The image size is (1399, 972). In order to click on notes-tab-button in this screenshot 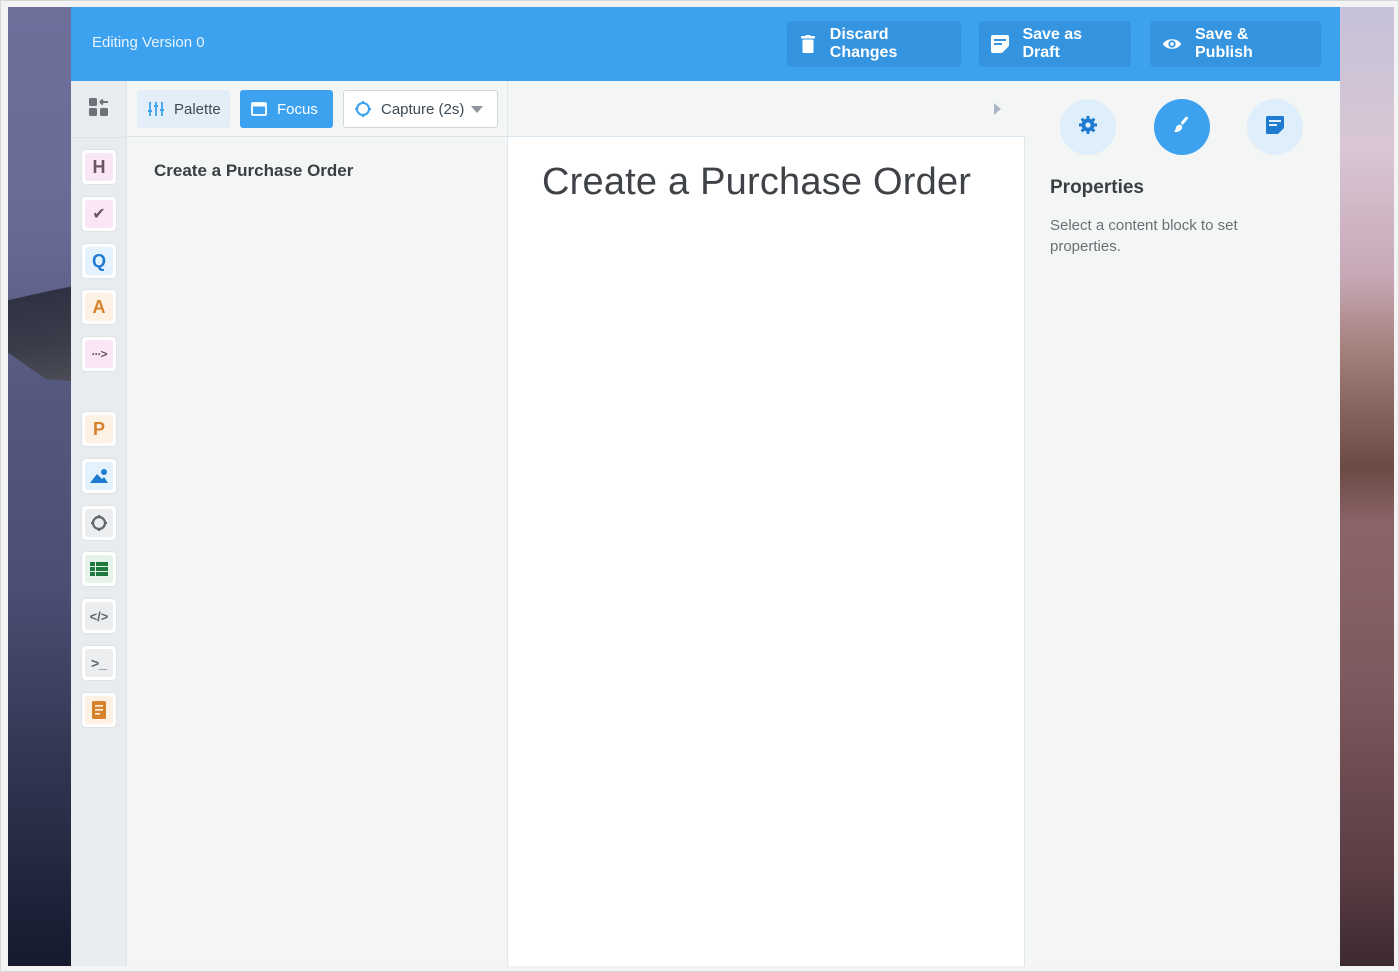, I will do `click(1275, 127)`.